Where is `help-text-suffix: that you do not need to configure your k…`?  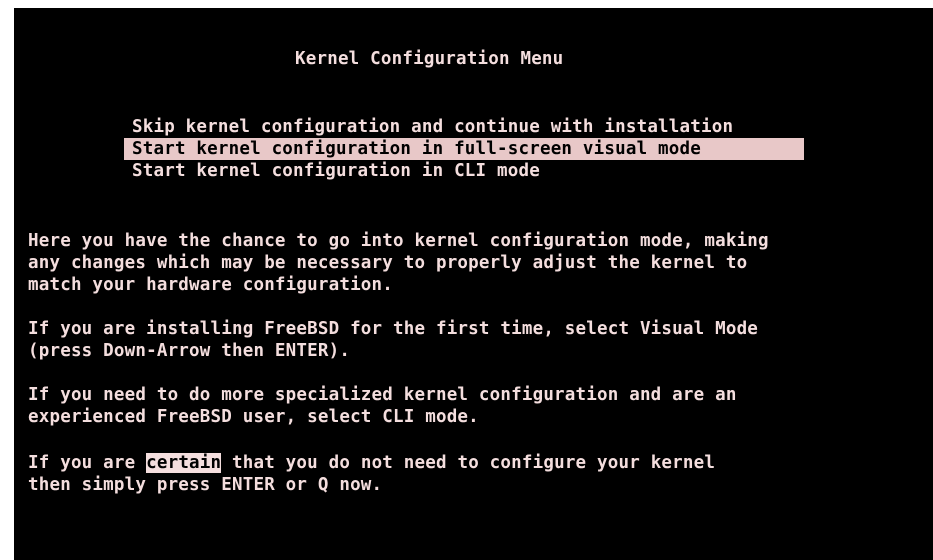 help-text-suffix: that you do not need to configure your k… is located at coordinates (468, 463).